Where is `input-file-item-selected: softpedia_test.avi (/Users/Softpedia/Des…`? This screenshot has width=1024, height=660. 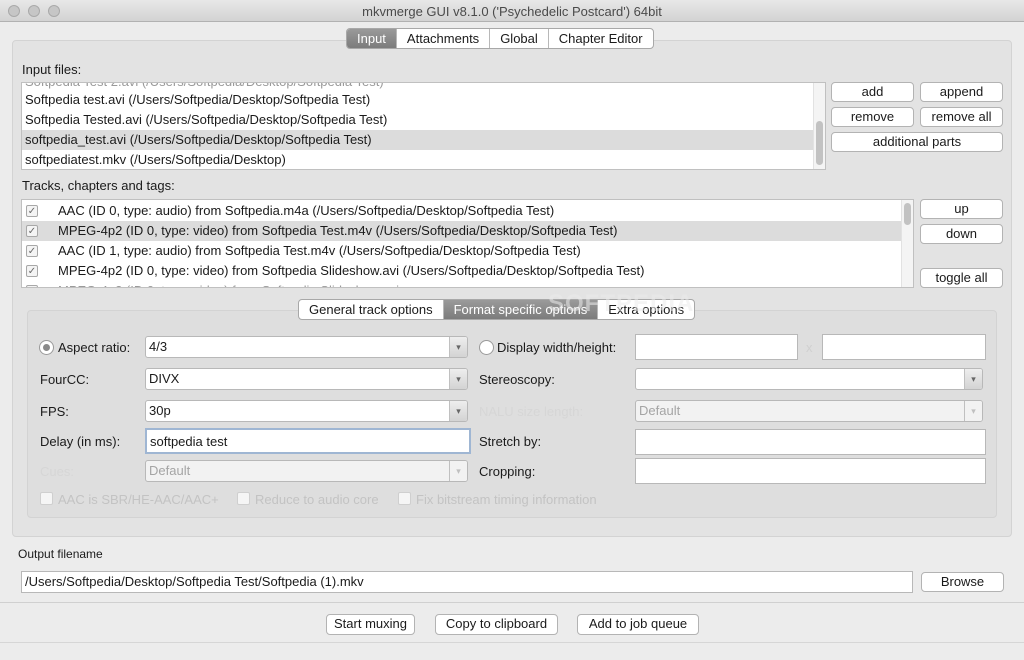
input-file-item-selected: softpedia_test.avi (/Users/Softpedia/Des… is located at coordinates (417, 140).